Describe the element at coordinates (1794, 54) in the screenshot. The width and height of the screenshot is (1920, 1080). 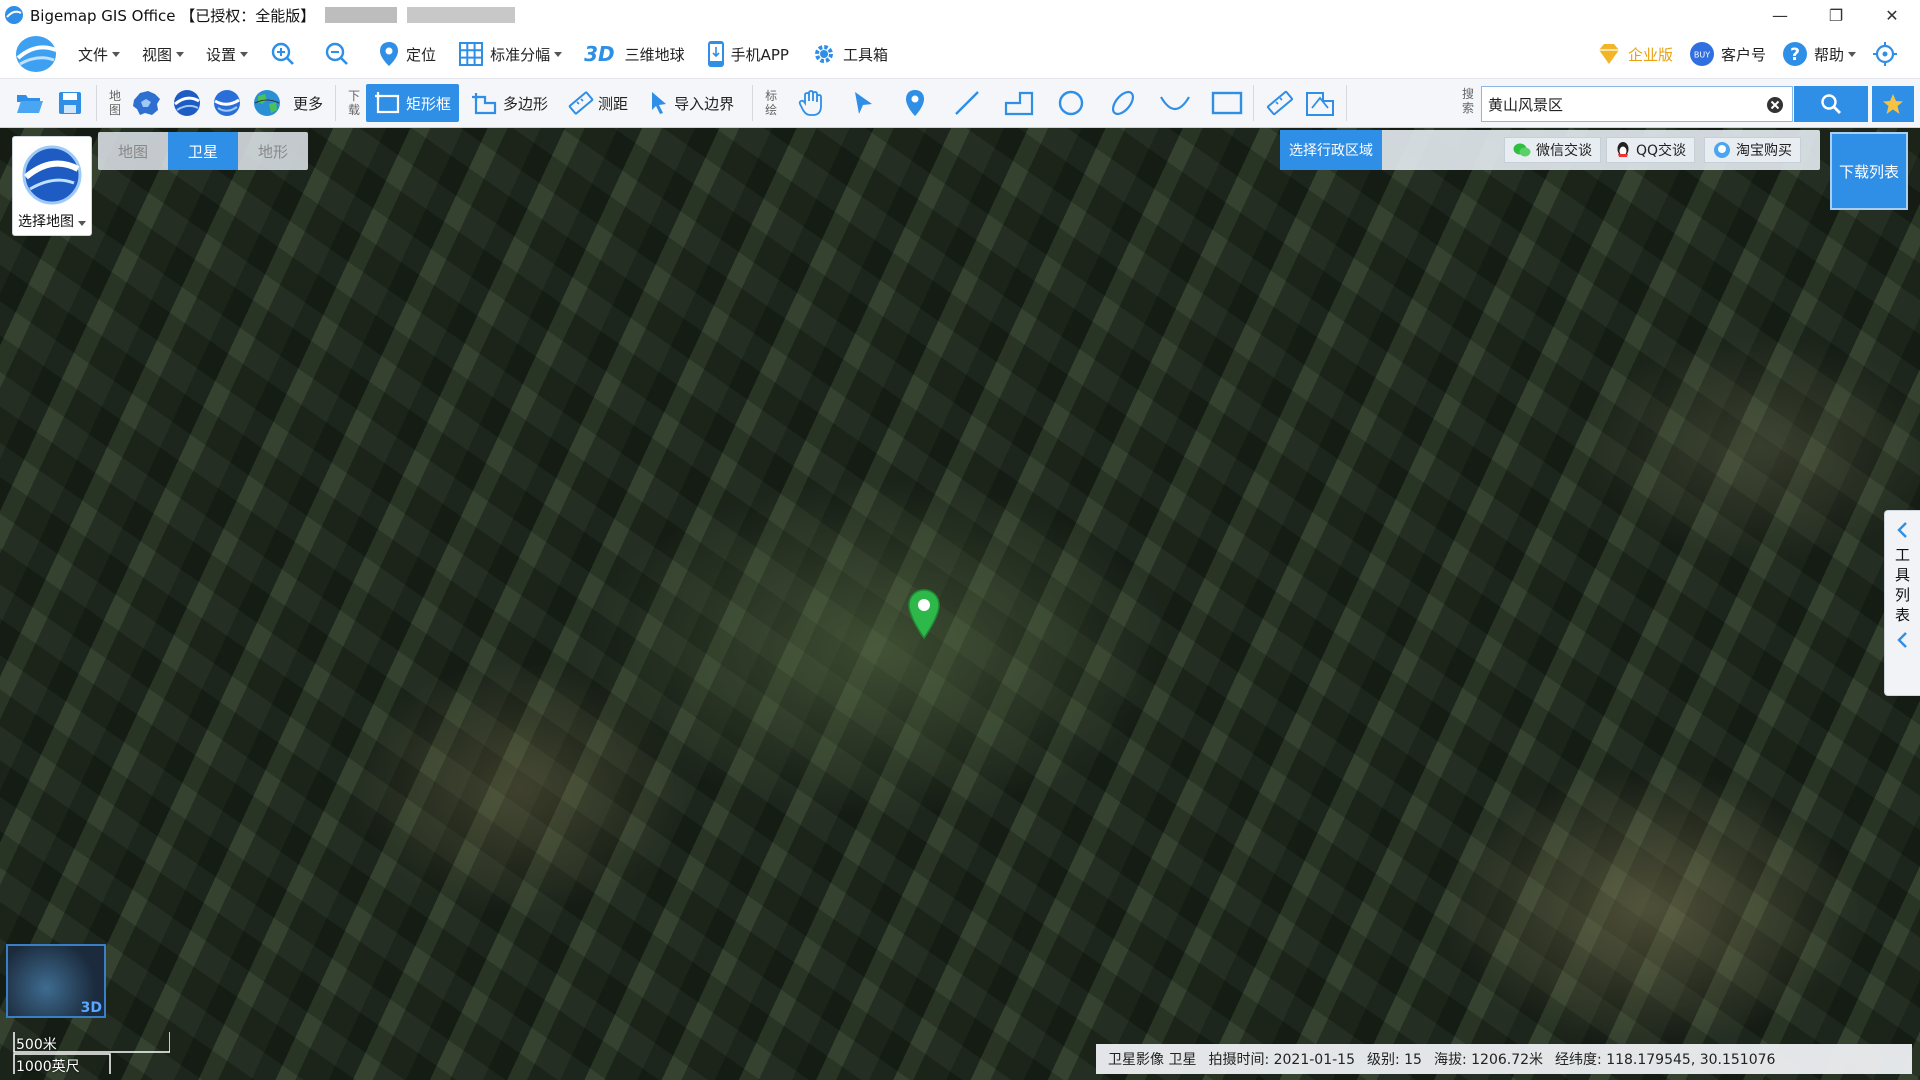
I see `help-icon: ?` at that location.